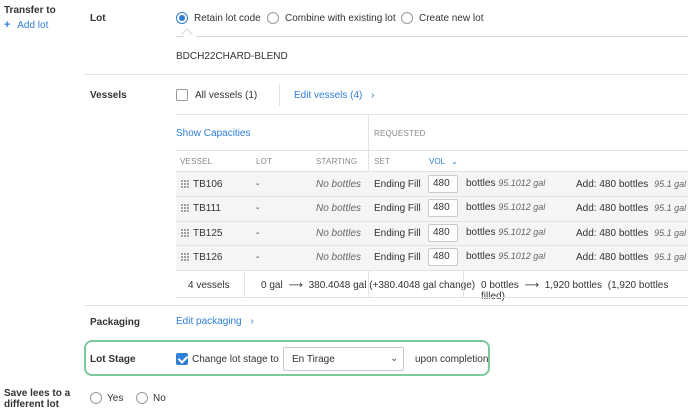  I want to click on save-lees-no-radio, so click(142, 398).